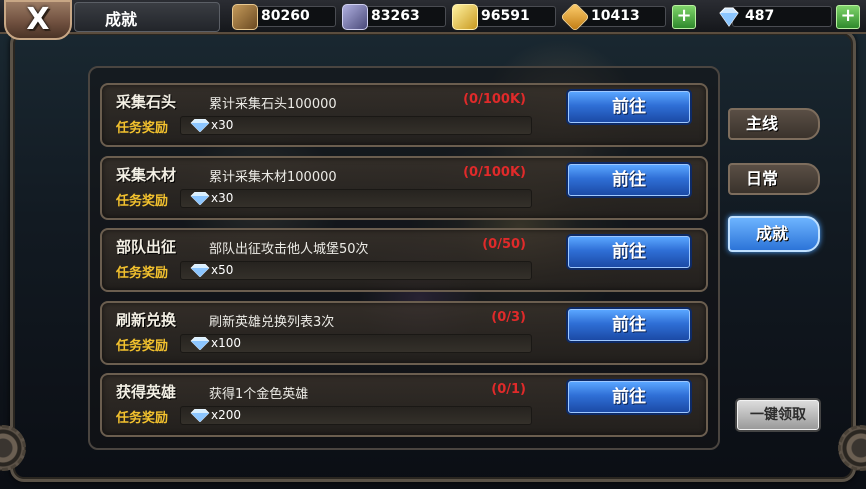 The image size is (866, 489). What do you see at coordinates (465, 17) in the screenshot?
I see `gold-ore-icon` at bounding box center [465, 17].